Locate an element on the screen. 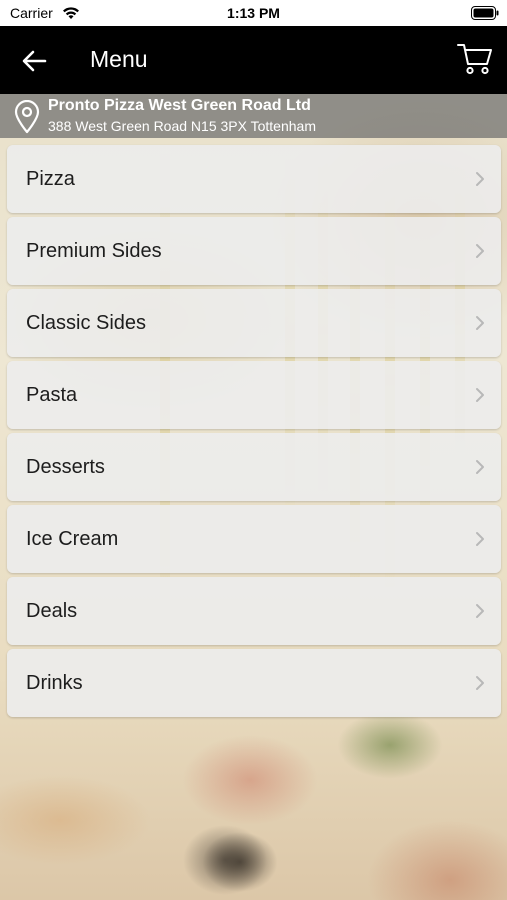 This screenshot has height=900, width=507. status-bar: Carrier 1:13 PM is located at coordinates (253, 13).